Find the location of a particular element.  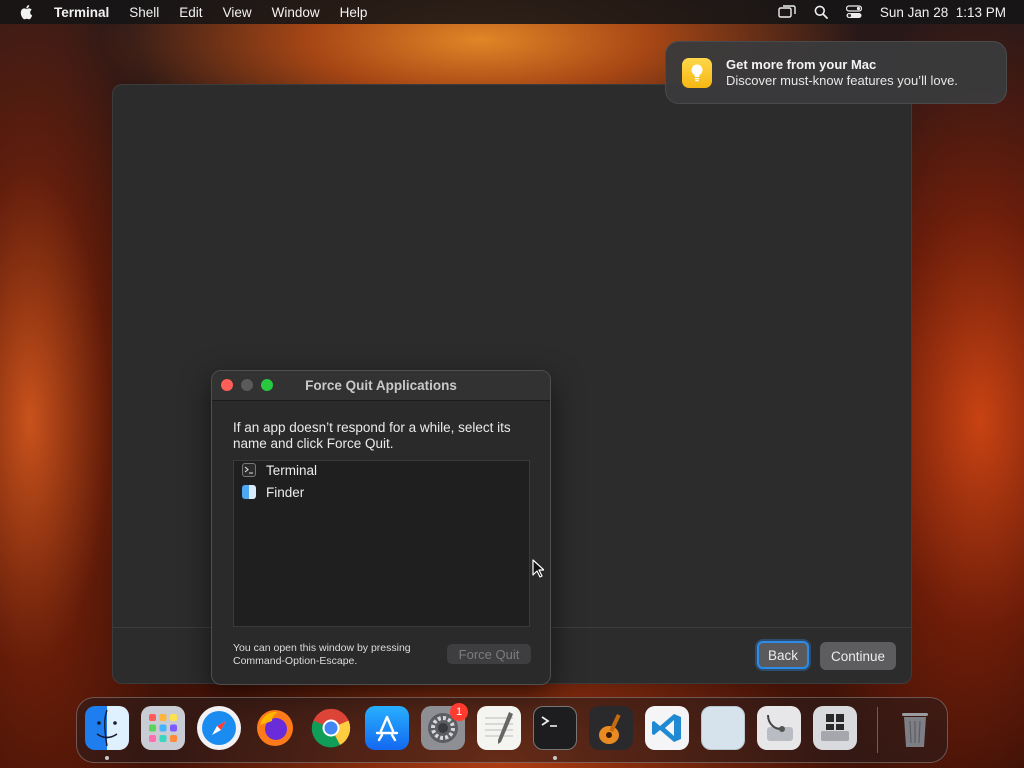

apple-menu-icon is located at coordinates (26, 12).